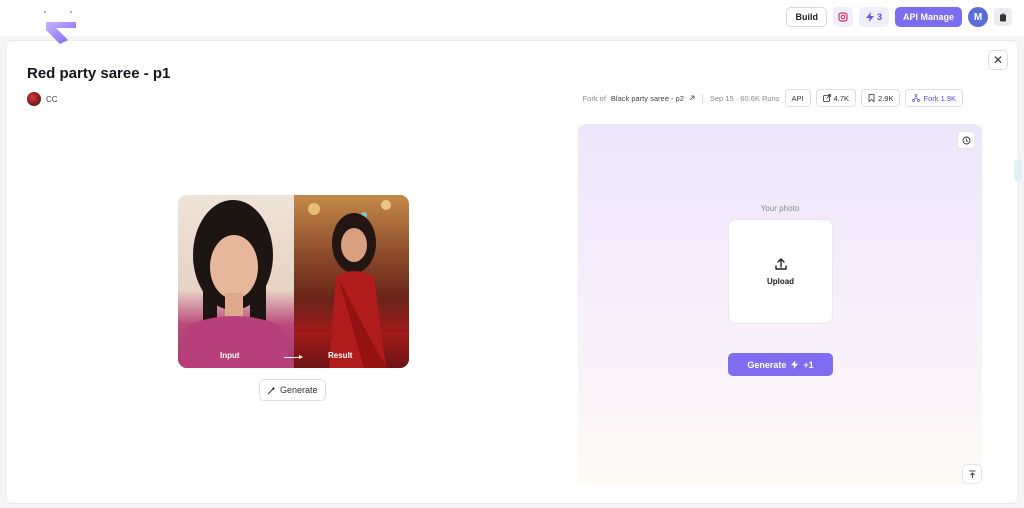 The width and height of the screenshot is (1024, 508). I want to click on scroll-to-top-button, so click(972, 474).